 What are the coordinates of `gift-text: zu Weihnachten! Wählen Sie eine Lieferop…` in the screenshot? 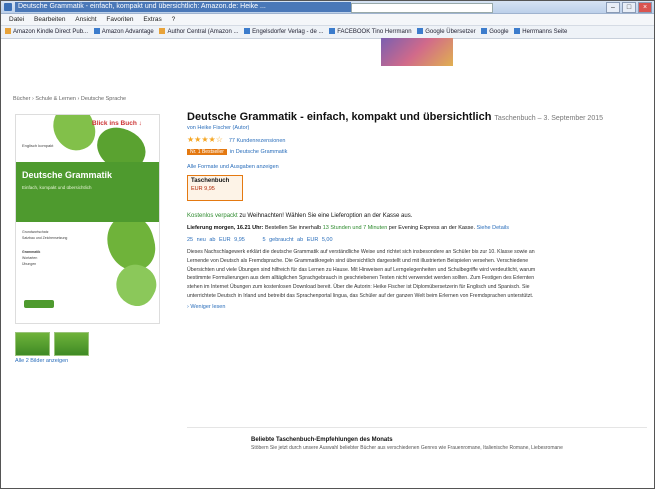 It's located at (326, 216).